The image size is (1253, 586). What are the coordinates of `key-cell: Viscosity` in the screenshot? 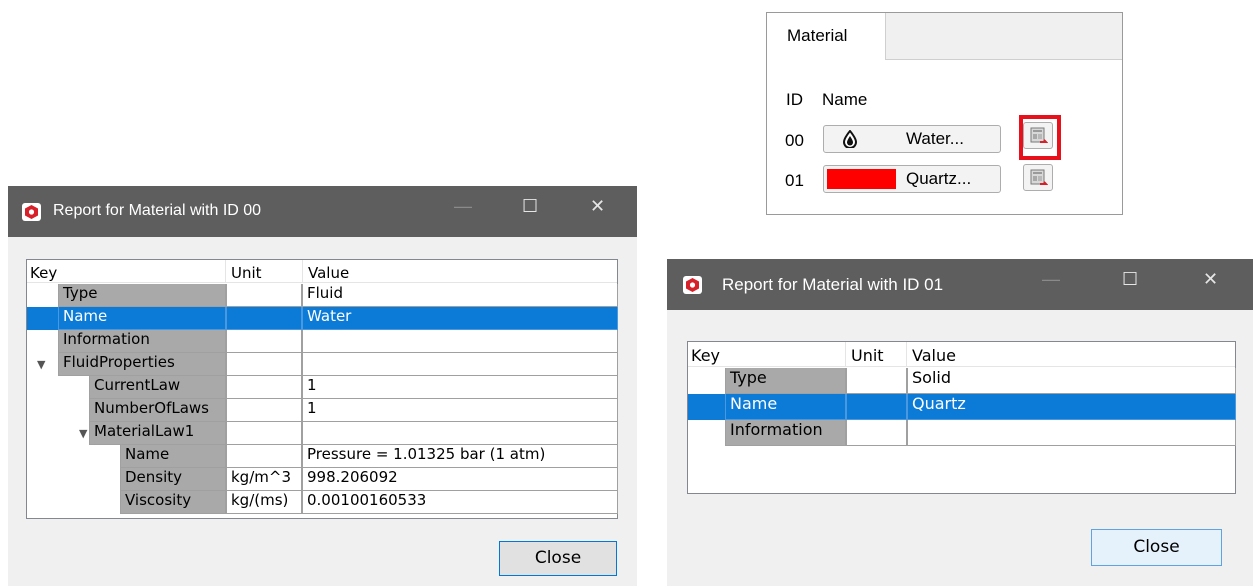 It's located at (173, 502).